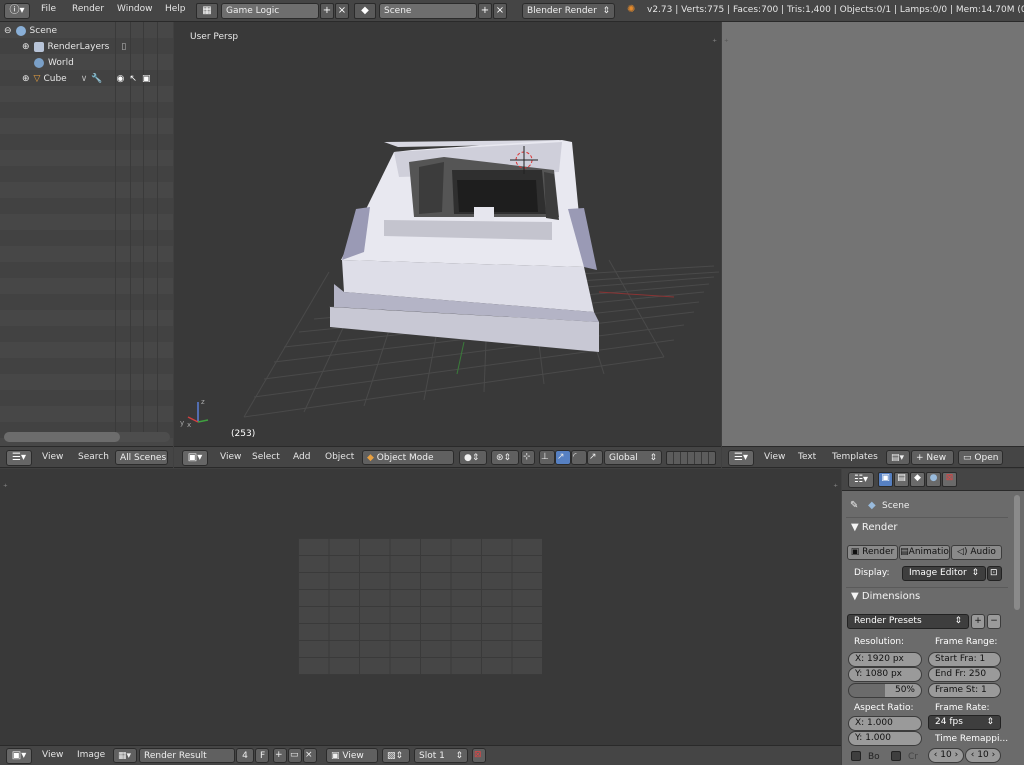  I want to click on scene-icon: ◆, so click(365, 11).